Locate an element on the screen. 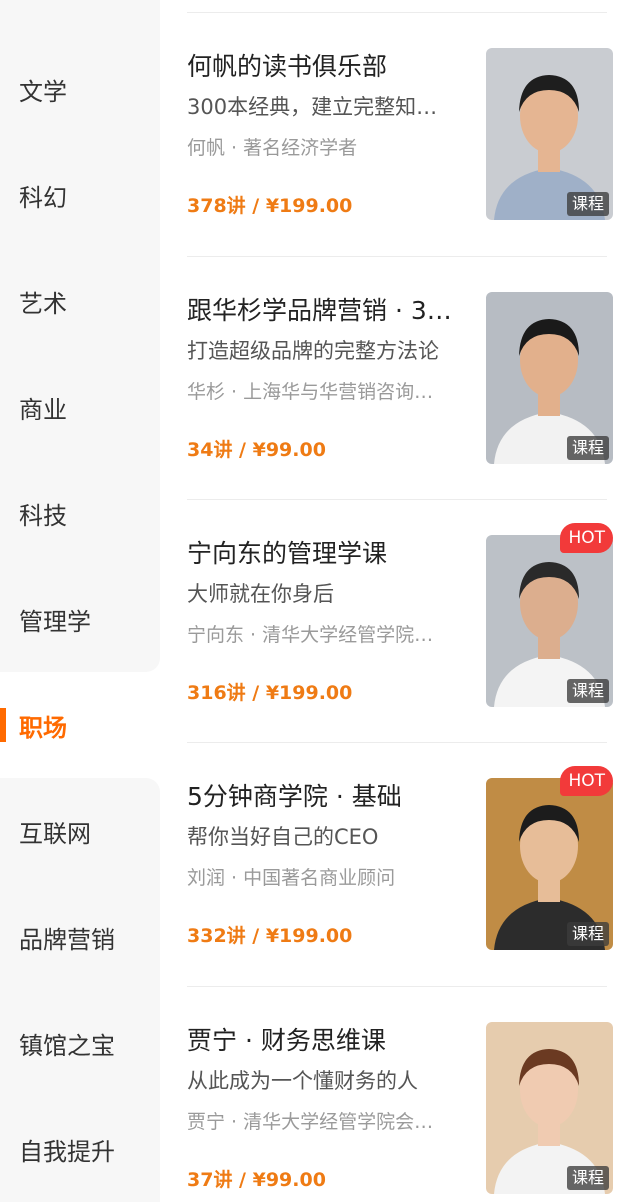 Image resolution: width=640 pixels, height=1202 pixels. course-title: 何帆的读书俱乐部 is located at coordinates (287, 66).